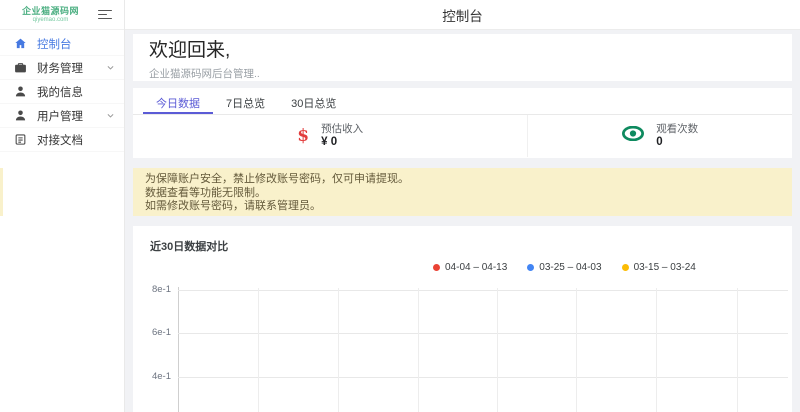  Describe the element at coordinates (20, 115) in the screenshot. I see `users-icon` at that location.